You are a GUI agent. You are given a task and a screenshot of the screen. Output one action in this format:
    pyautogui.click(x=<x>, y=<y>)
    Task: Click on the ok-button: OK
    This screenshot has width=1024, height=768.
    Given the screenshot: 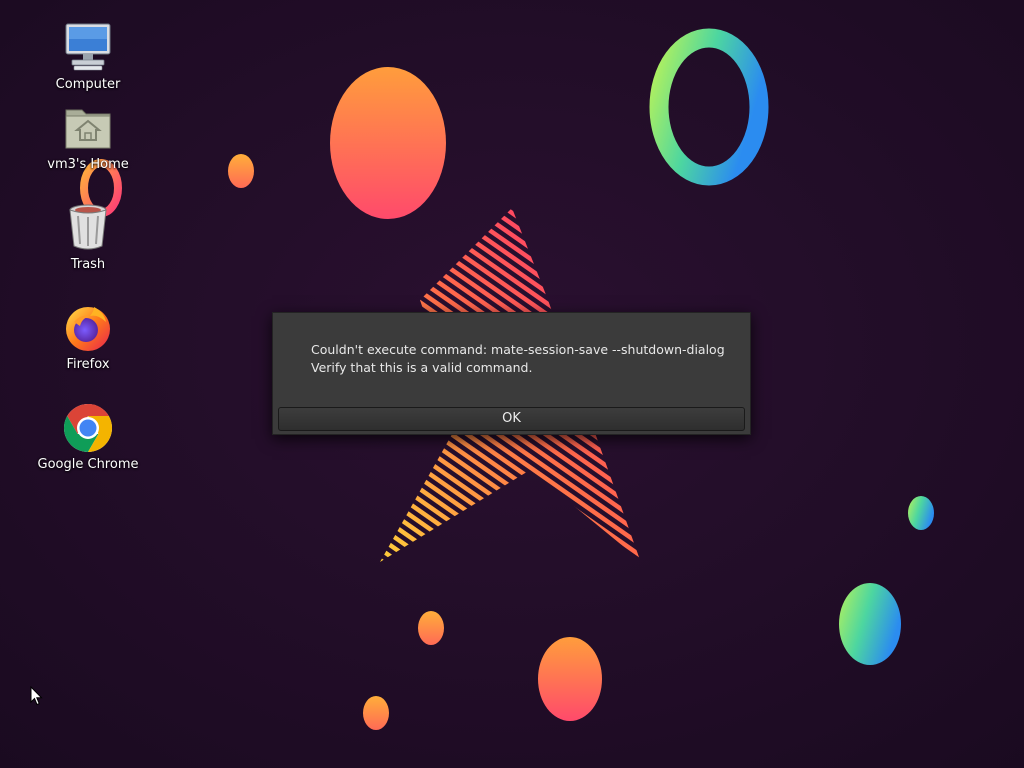 What is the action you would take?
    pyautogui.click(x=511, y=419)
    